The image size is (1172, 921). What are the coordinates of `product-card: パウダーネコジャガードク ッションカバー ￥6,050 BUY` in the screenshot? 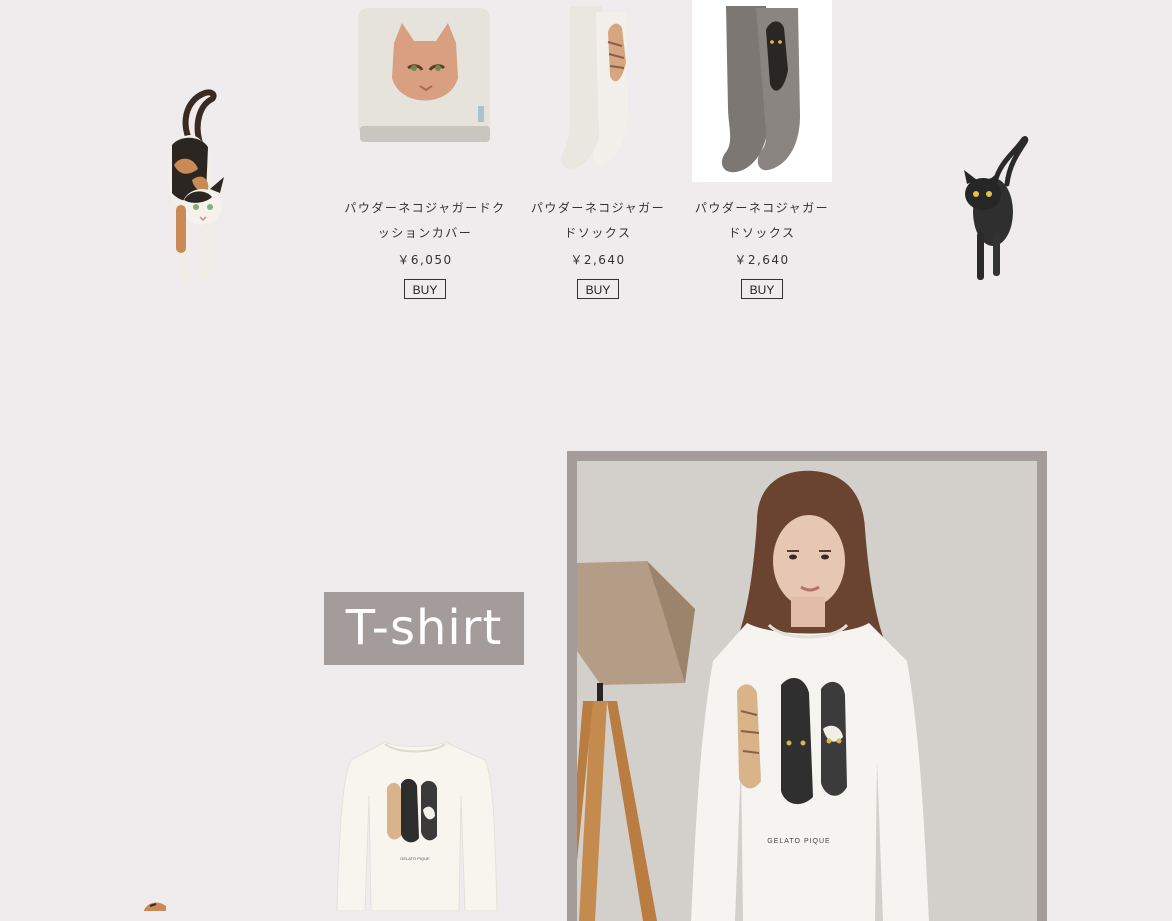 It's located at (425, 155).